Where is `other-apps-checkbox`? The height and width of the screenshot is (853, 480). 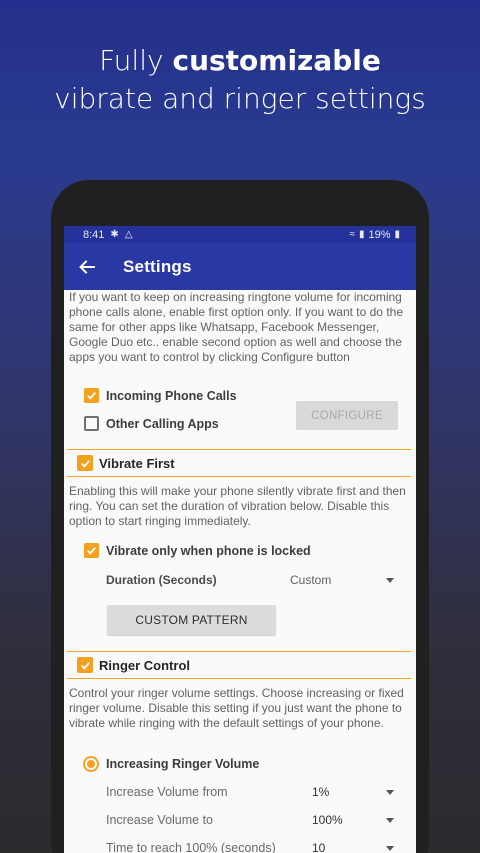 other-apps-checkbox is located at coordinates (91, 423).